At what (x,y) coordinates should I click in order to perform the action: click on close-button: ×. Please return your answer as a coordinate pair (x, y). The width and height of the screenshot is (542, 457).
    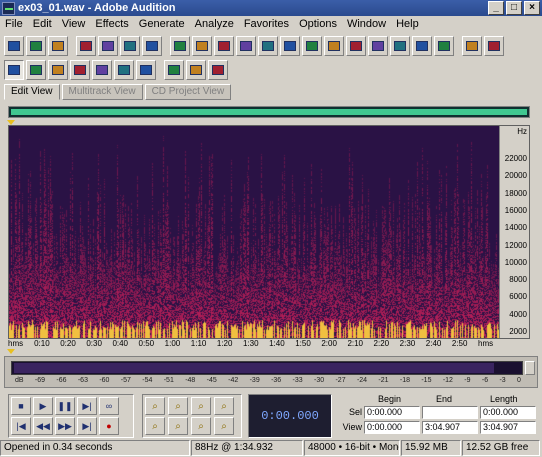
    Looking at the image, I should click on (532, 8).